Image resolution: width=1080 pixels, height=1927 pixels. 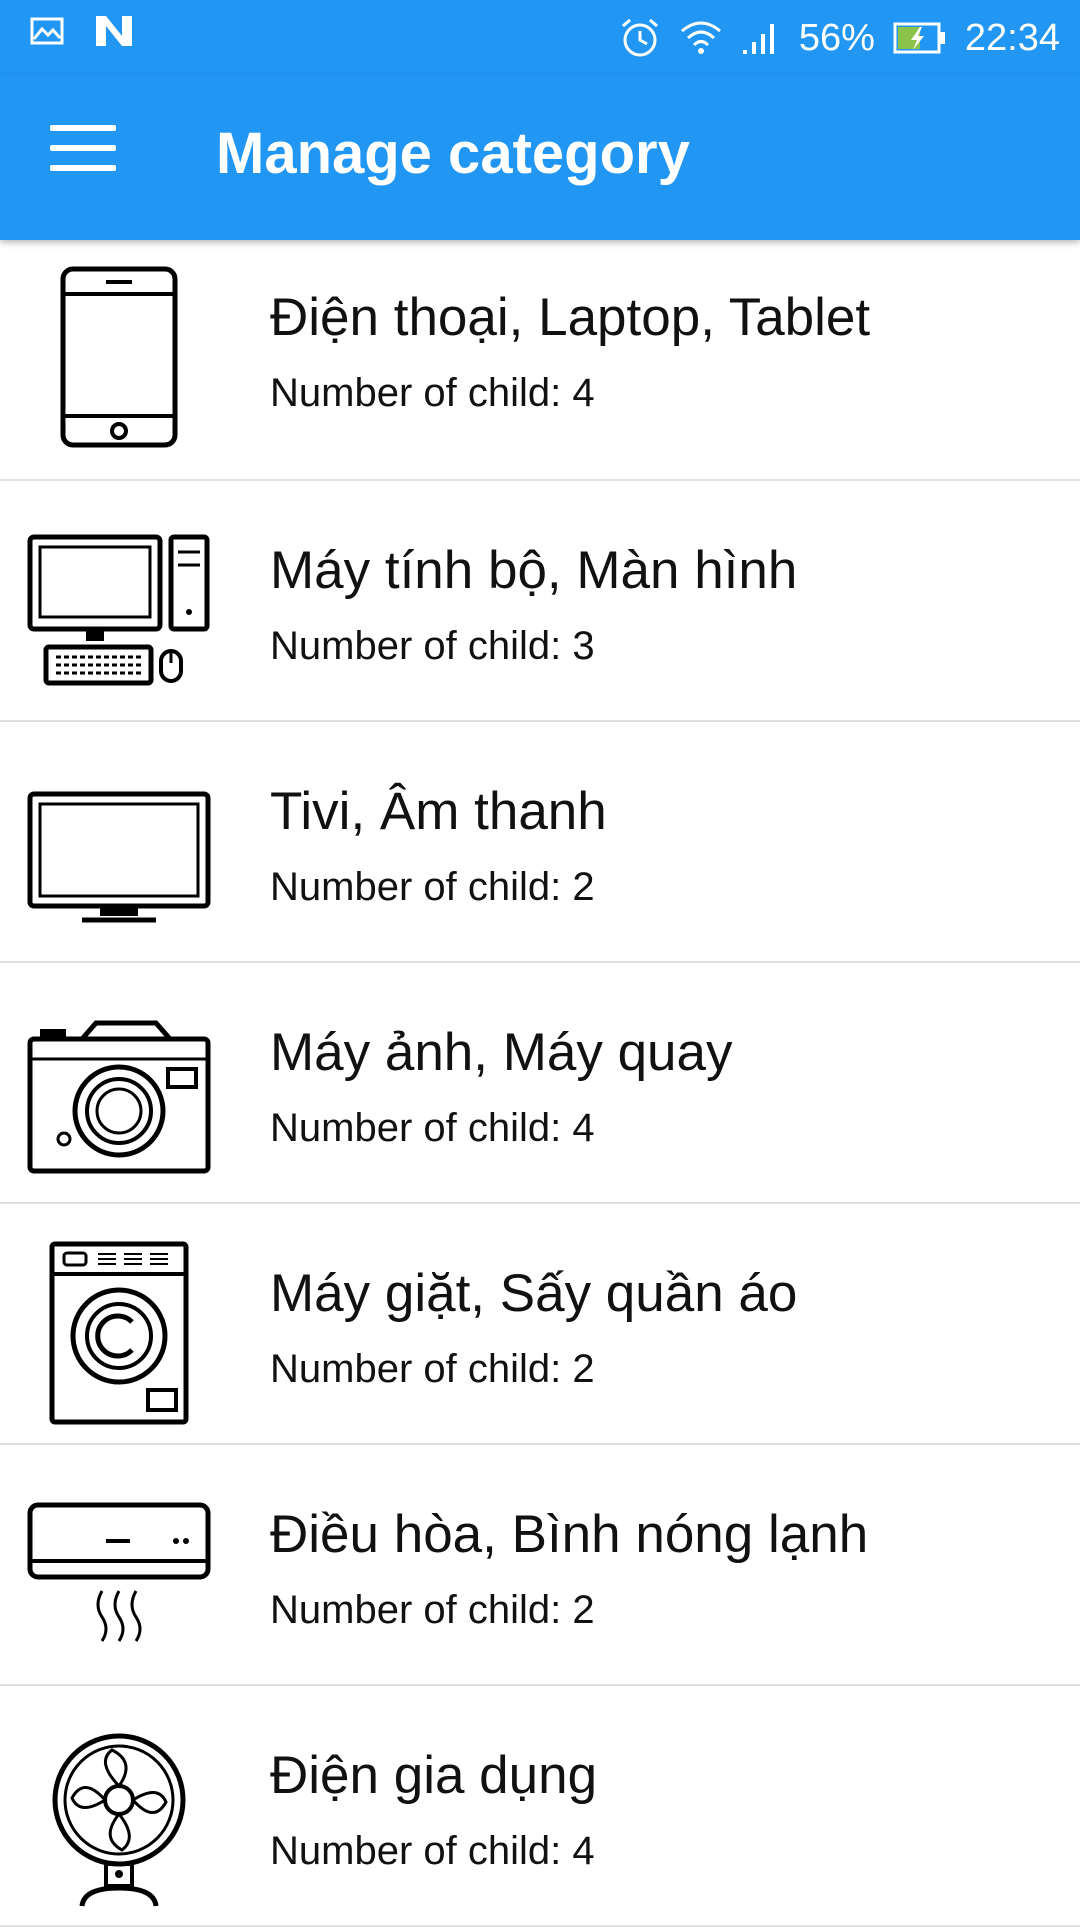 I want to click on alarm-icon, so click(x=639, y=37).